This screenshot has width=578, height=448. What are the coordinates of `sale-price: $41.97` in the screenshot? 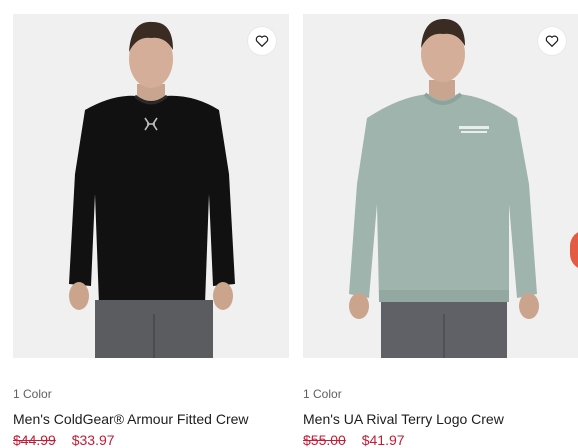 It's located at (383, 440).